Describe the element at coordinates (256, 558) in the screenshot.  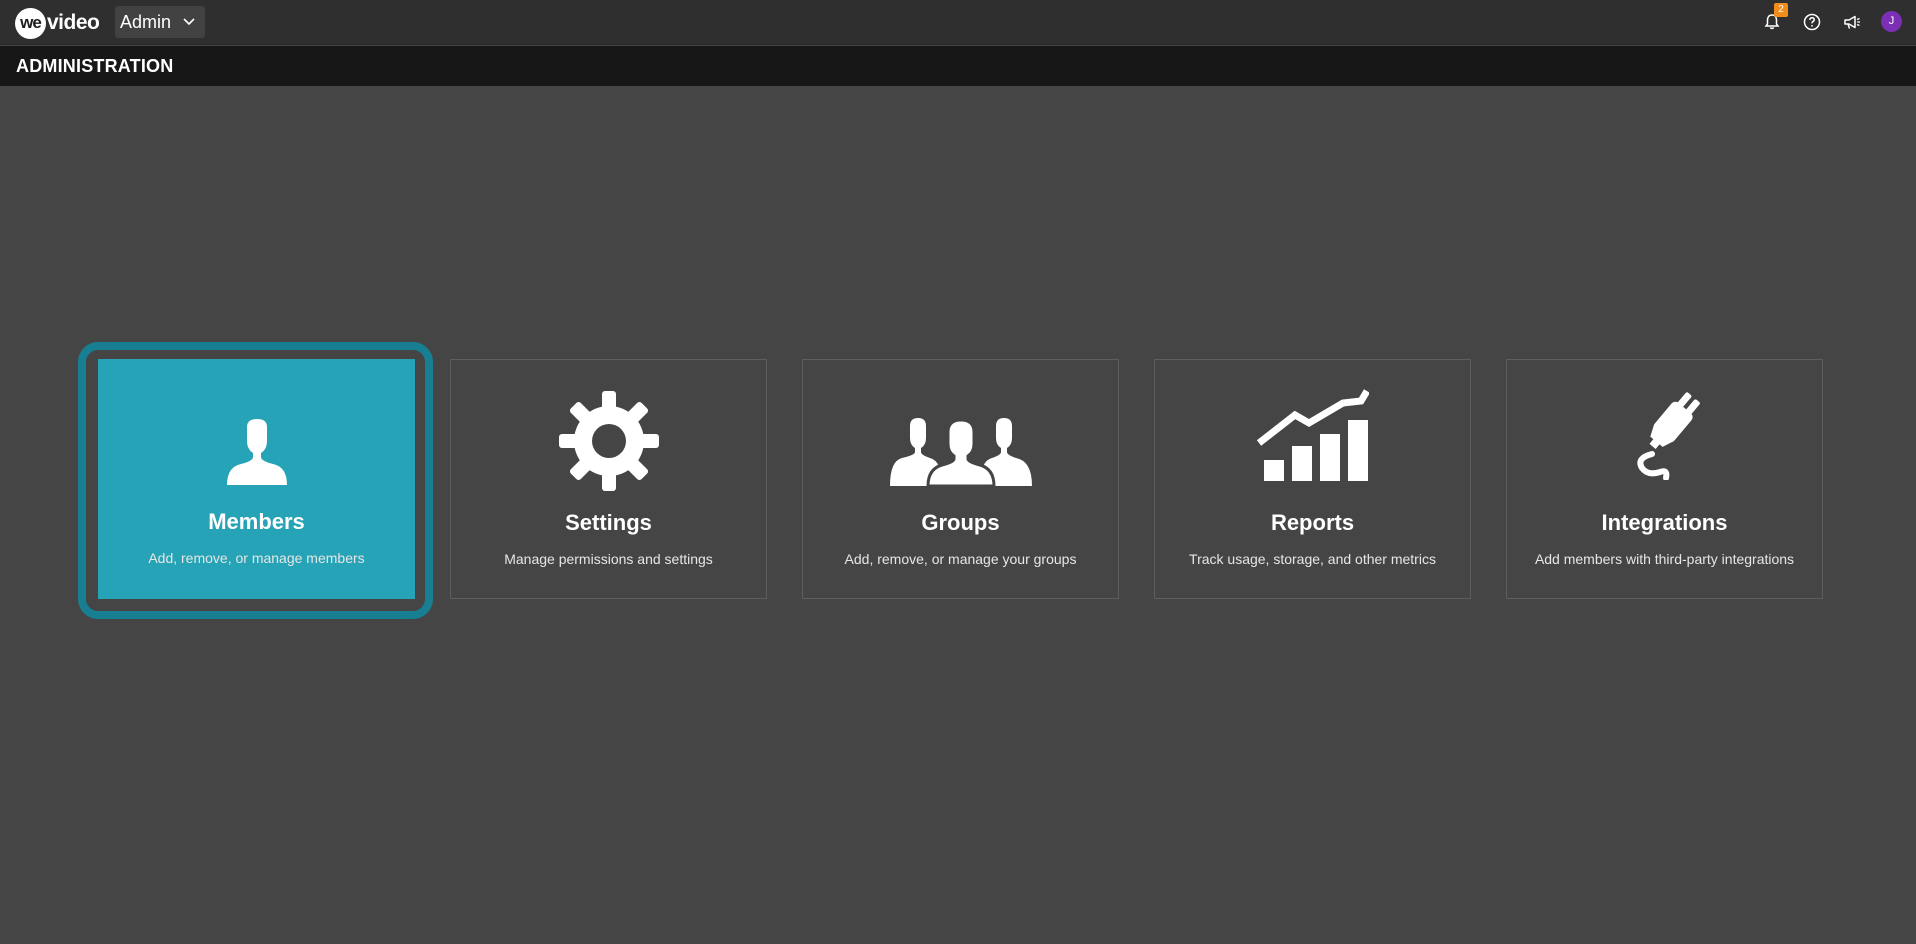
I see `card-description: Add, remove, or manage members` at that location.